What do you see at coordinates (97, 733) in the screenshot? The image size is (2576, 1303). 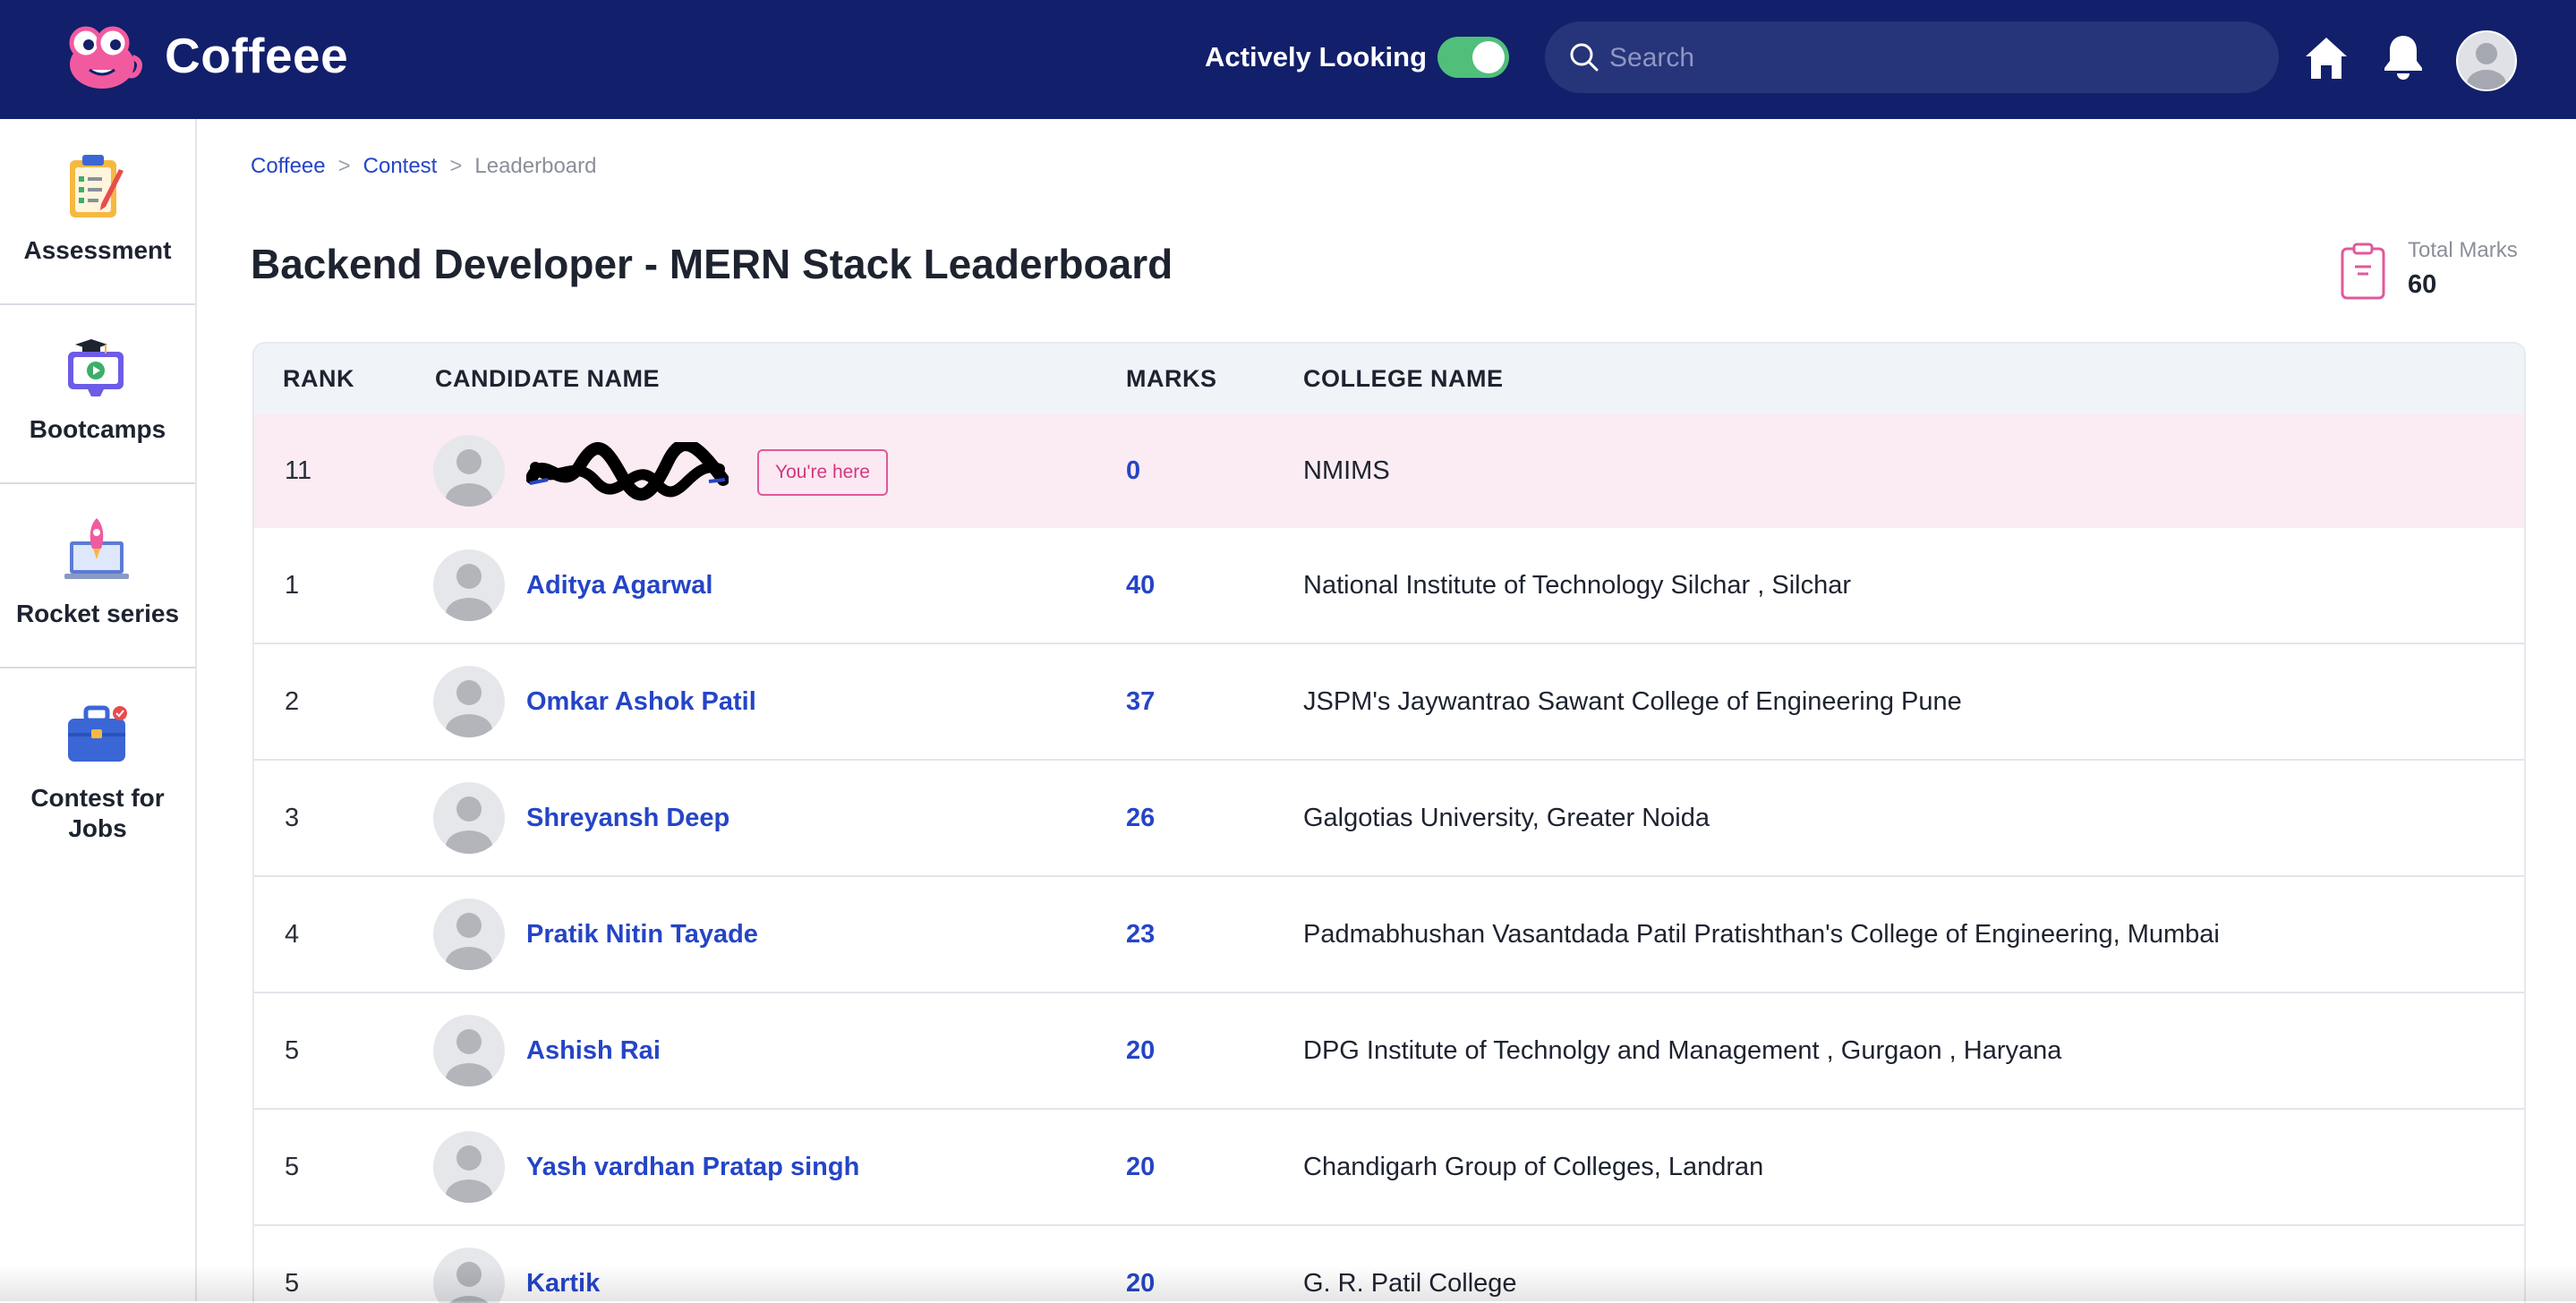 I see `briefcase-icon` at bounding box center [97, 733].